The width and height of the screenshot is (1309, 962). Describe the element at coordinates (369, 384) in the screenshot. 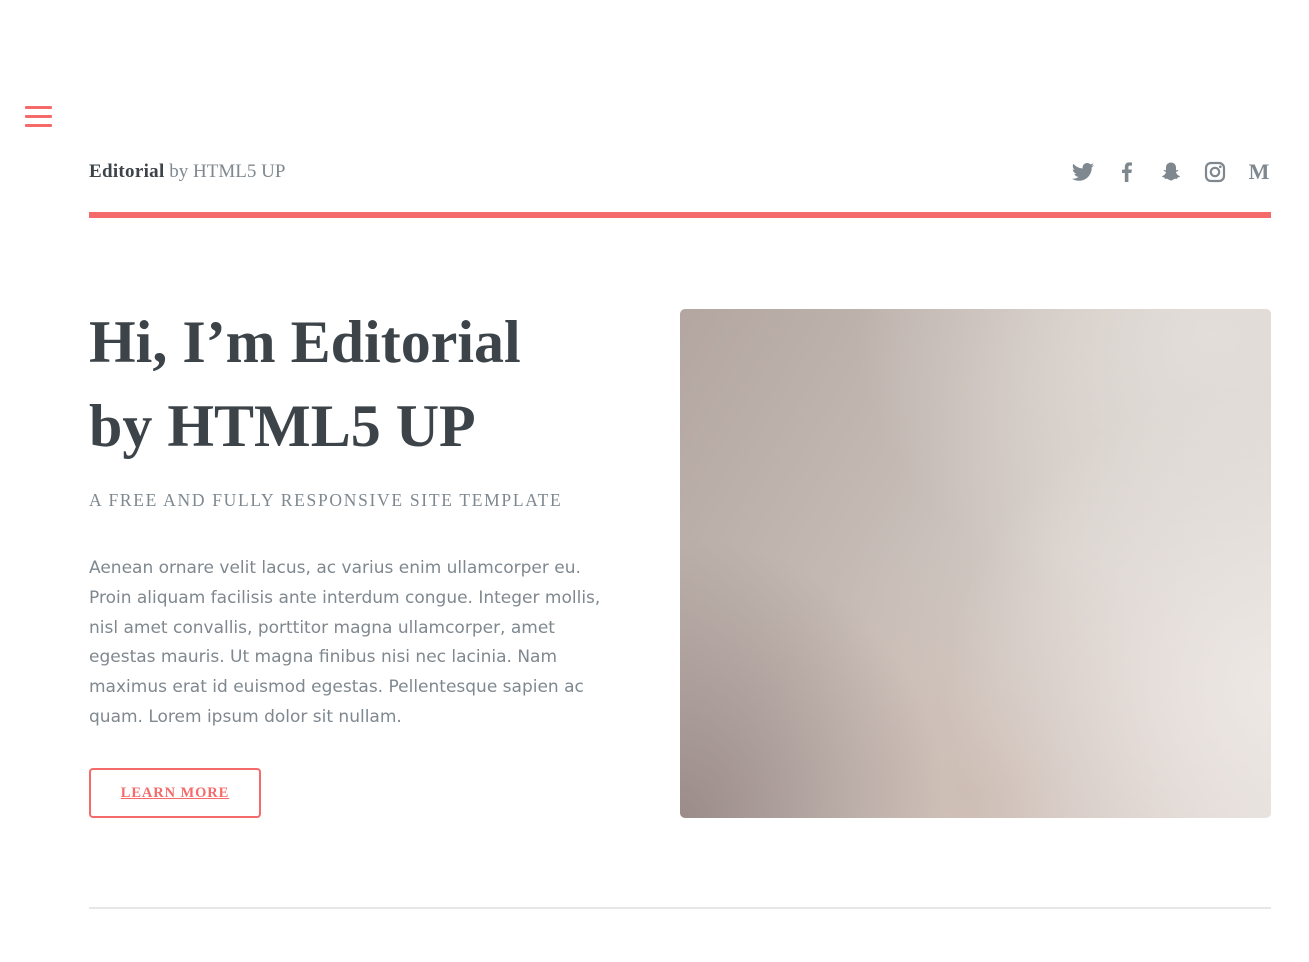

I see `banner-title: Hi, I’m Editorial by HTML5 UP` at that location.